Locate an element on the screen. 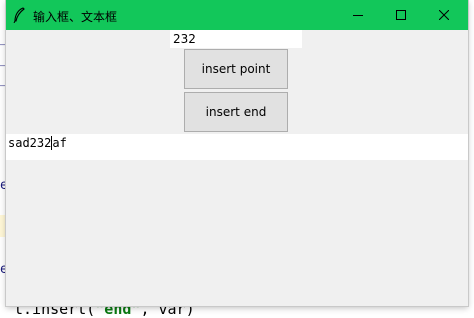  entry-input is located at coordinates (236, 39).